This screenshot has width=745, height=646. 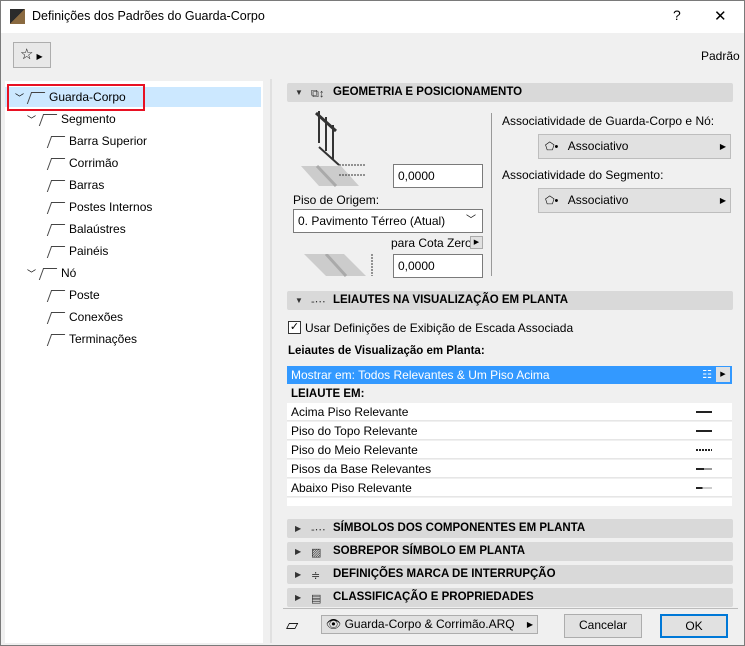 What do you see at coordinates (354, 450) in the screenshot?
I see `layout-row-label: Piso do Meio Relevante` at bounding box center [354, 450].